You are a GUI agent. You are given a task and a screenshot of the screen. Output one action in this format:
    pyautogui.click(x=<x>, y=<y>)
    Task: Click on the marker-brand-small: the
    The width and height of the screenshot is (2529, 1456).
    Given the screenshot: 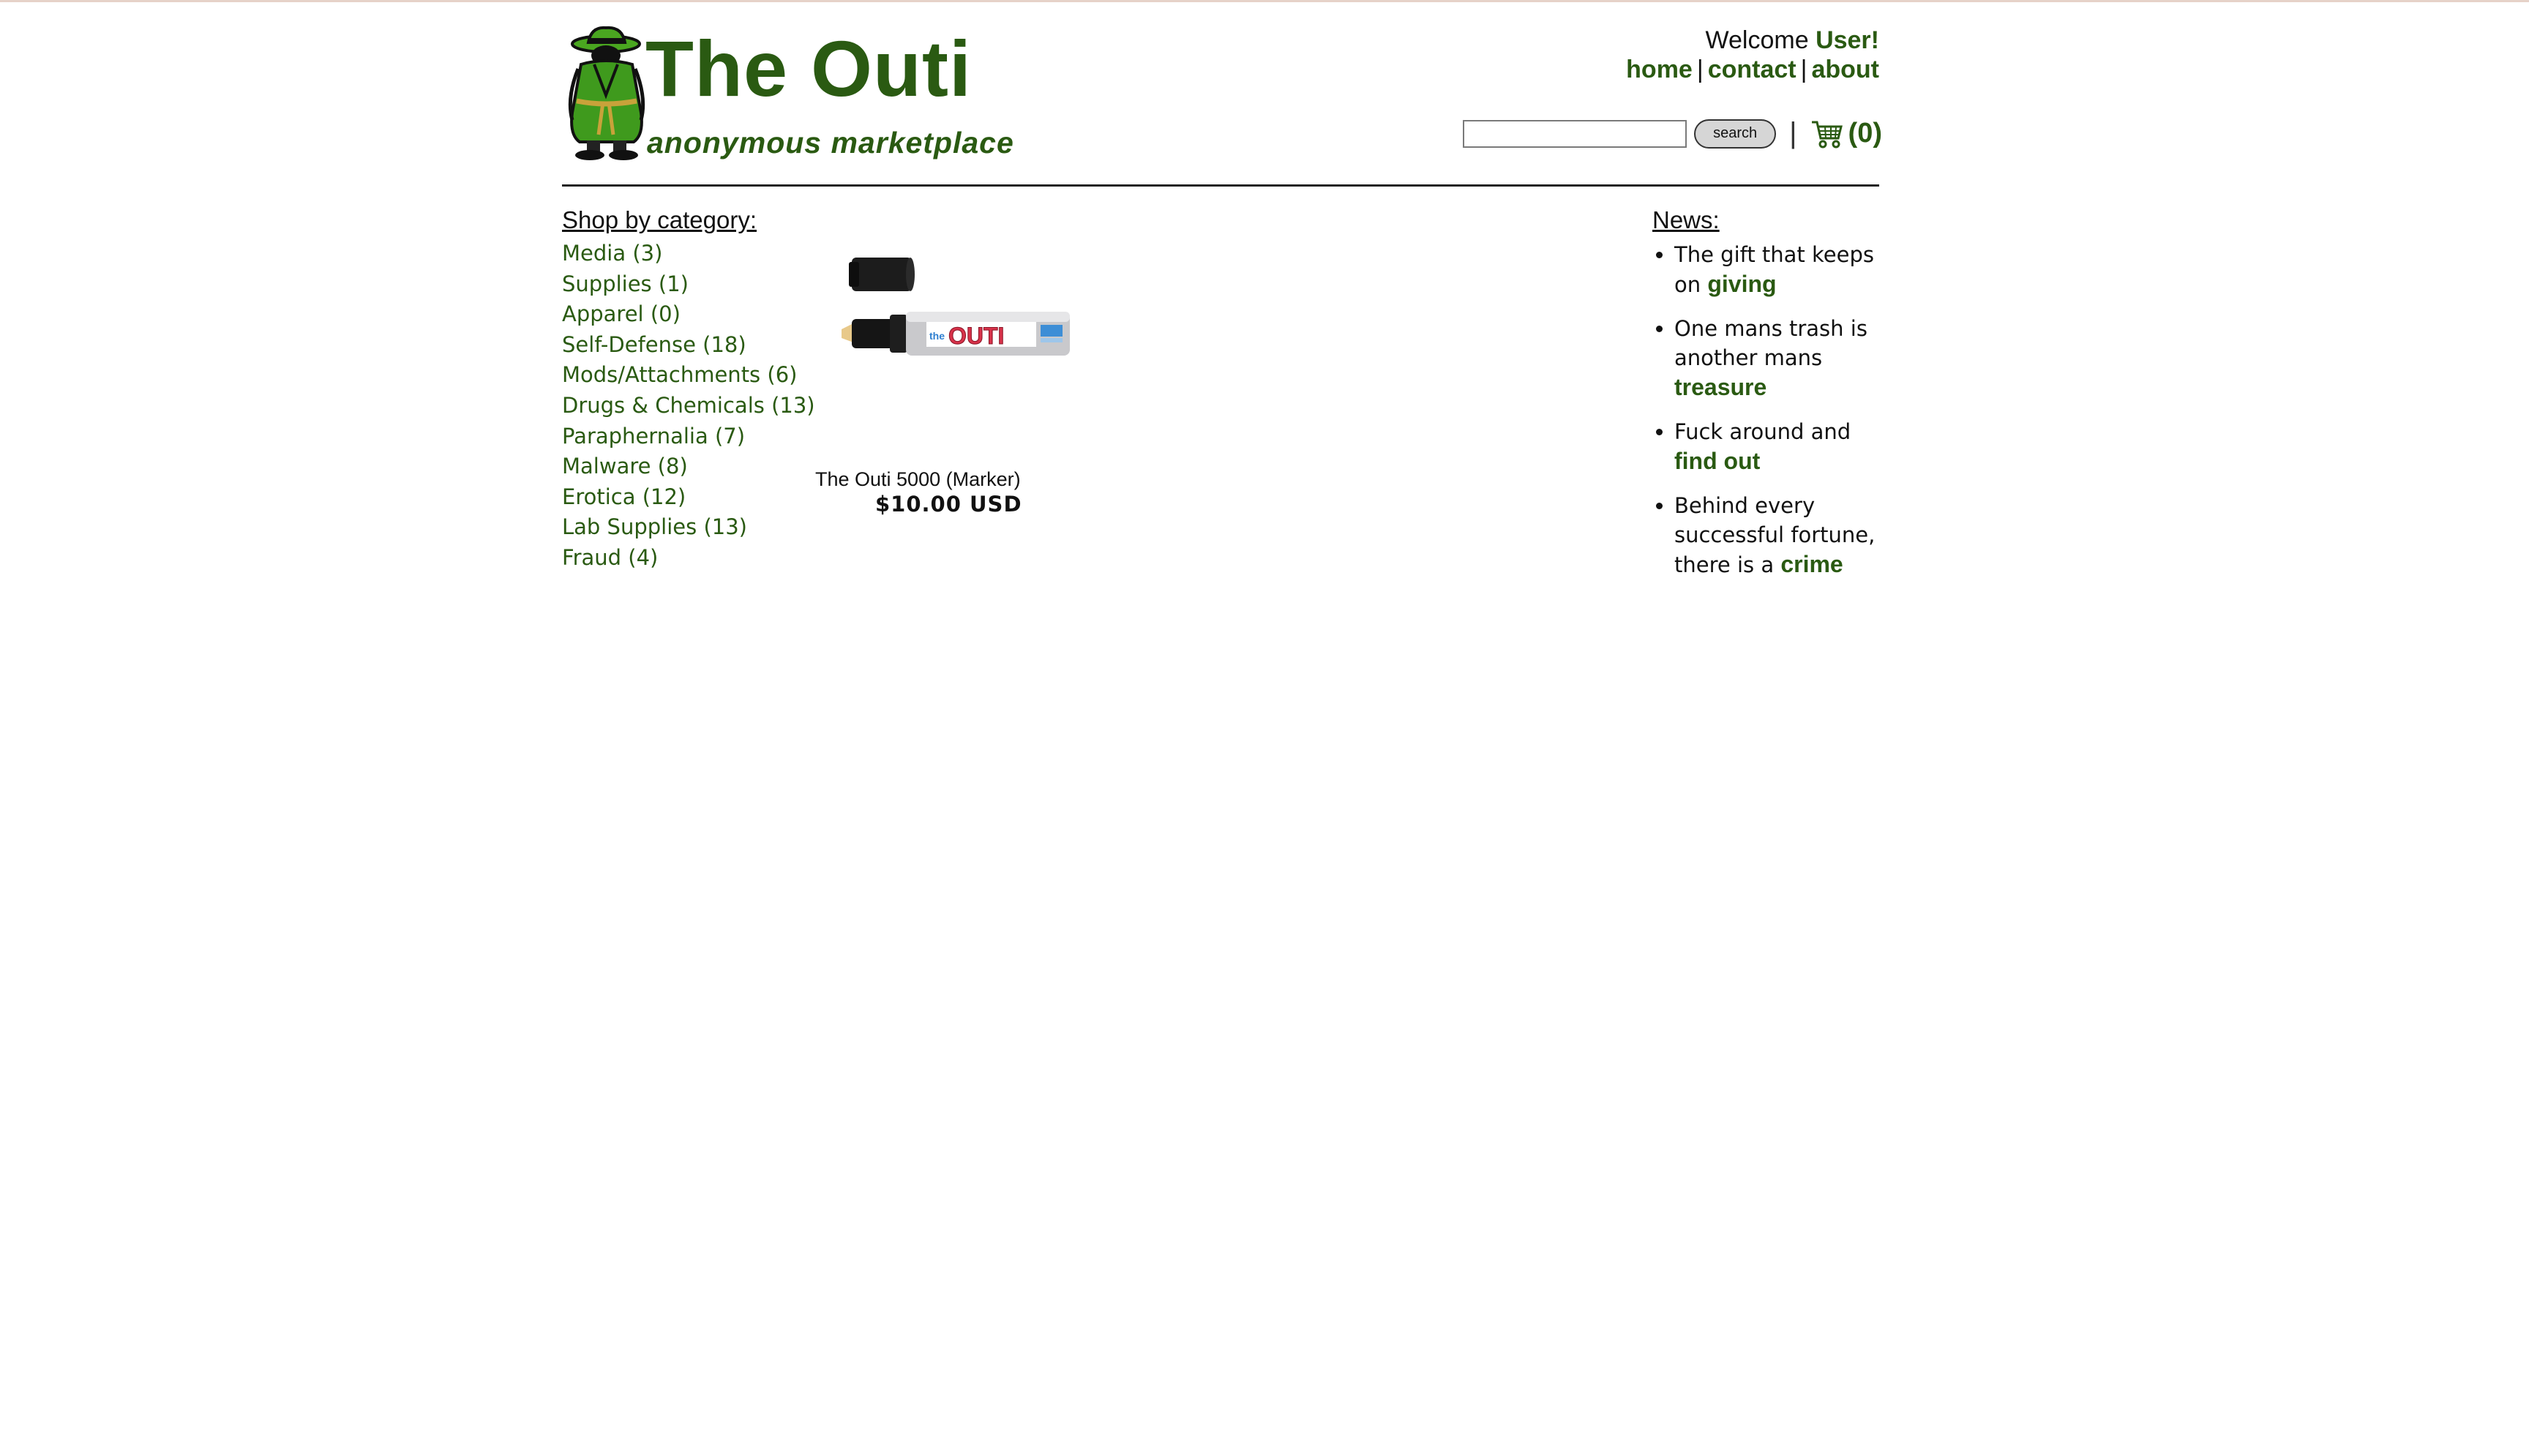 What is the action you would take?
    pyautogui.click(x=937, y=336)
    